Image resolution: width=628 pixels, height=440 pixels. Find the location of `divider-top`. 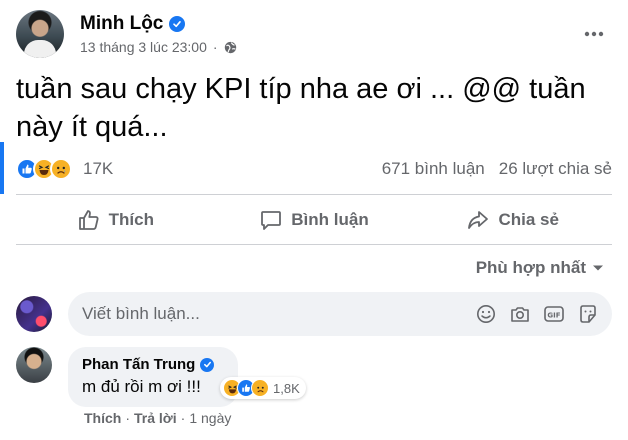

divider-top is located at coordinates (314, 194).